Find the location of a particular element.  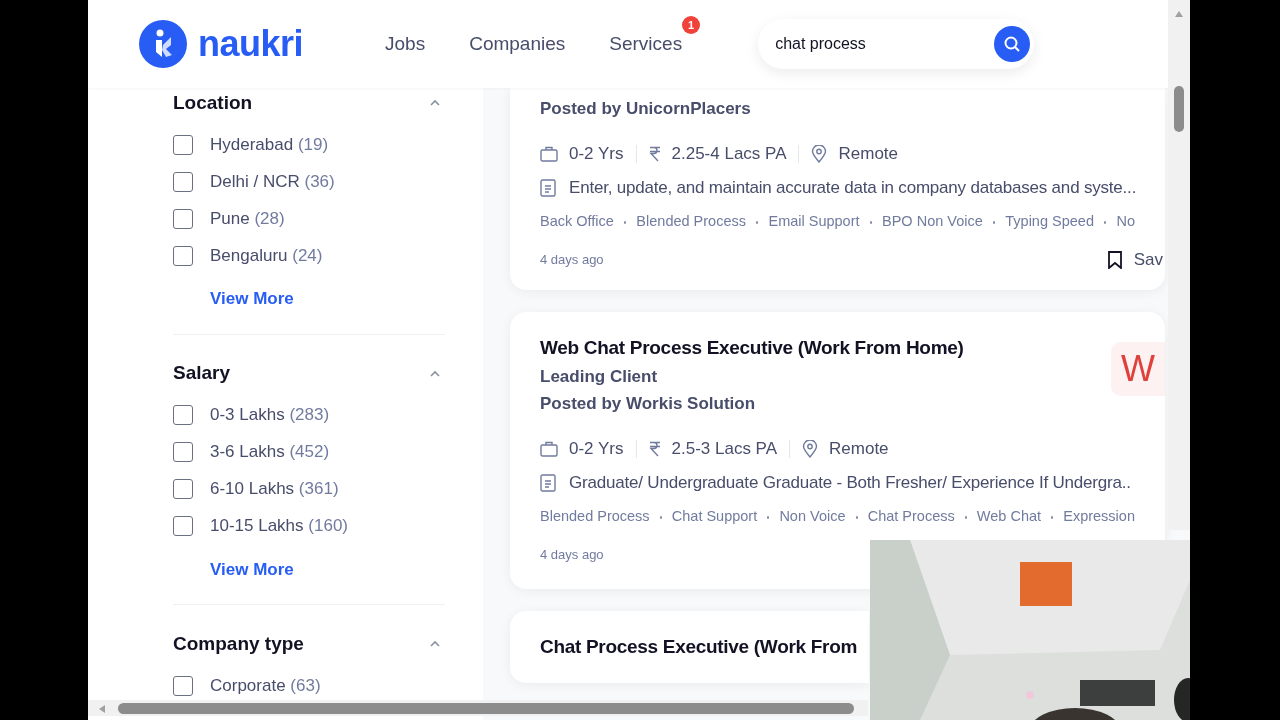

job-title: Chat Process Executive (Work From is located at coordinates (699, 647).